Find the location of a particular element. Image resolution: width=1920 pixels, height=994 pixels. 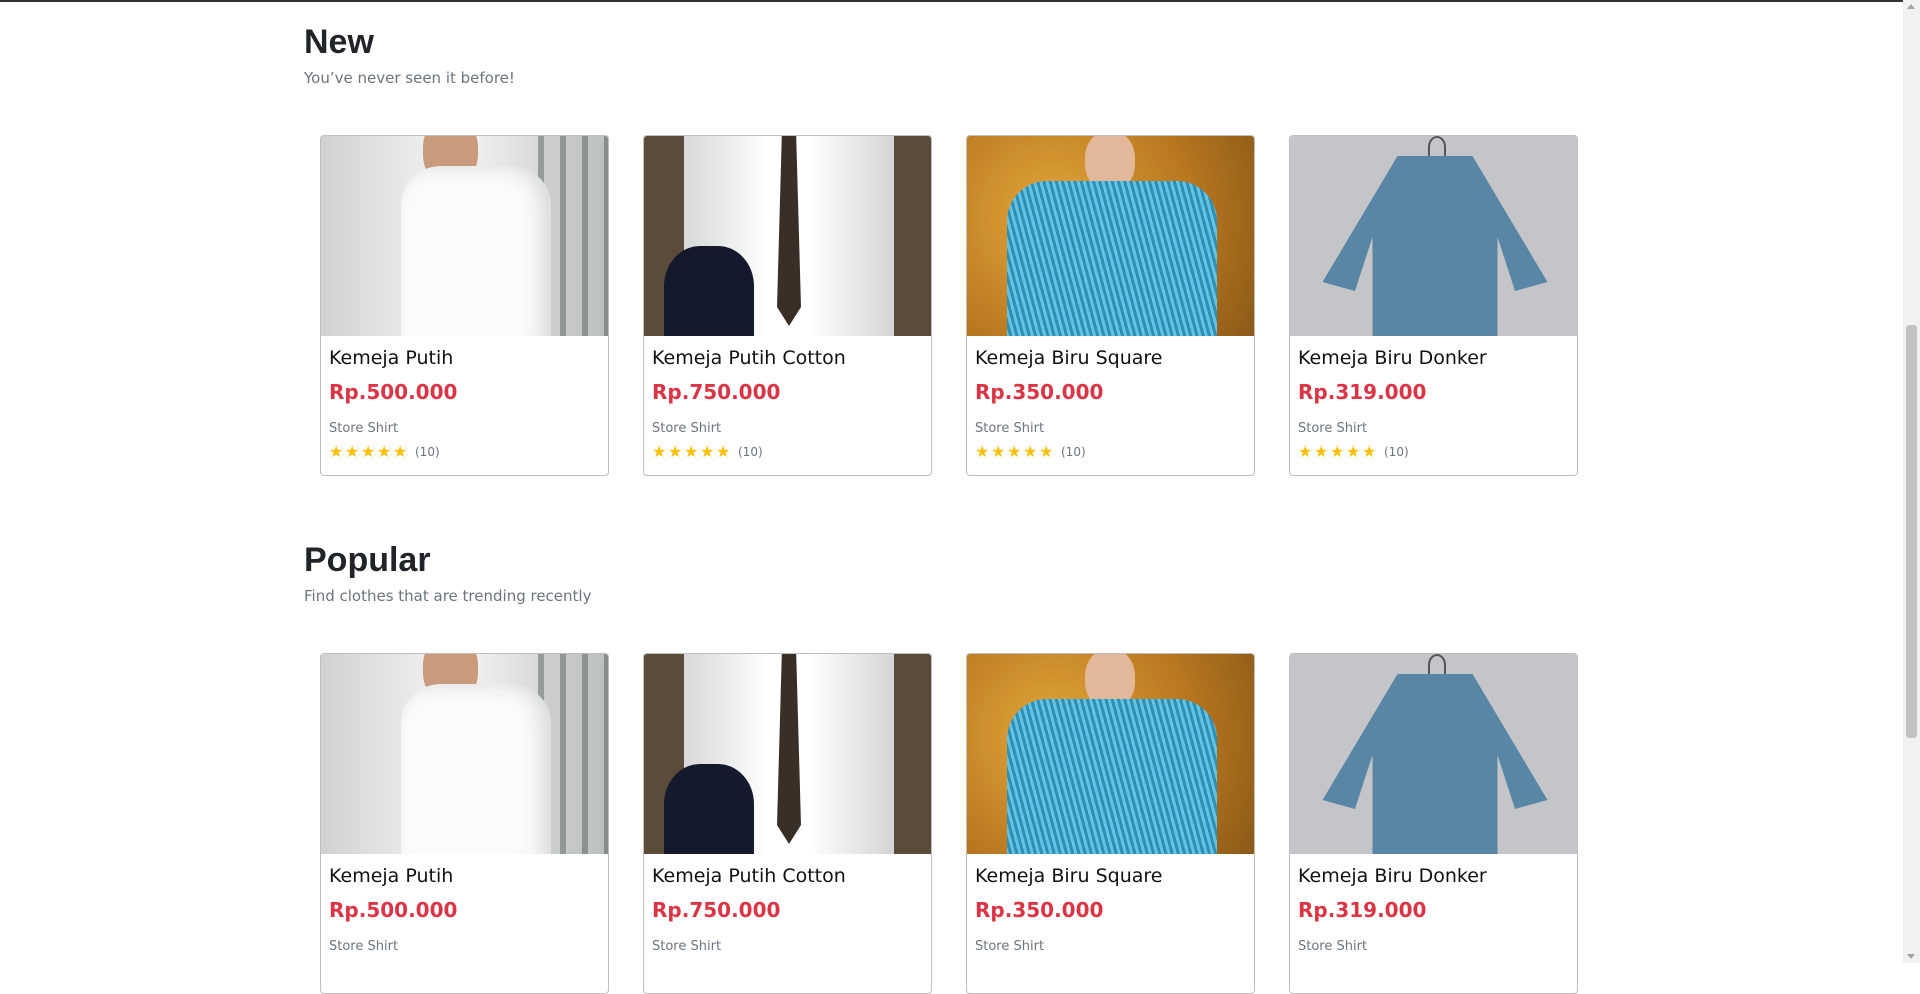

window-top-border is located at coordinates (960, 1).